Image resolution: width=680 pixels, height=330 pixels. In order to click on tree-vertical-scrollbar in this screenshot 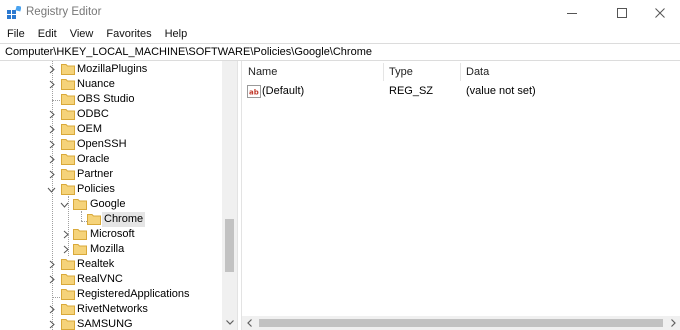, I will do `click(229, 195)`.